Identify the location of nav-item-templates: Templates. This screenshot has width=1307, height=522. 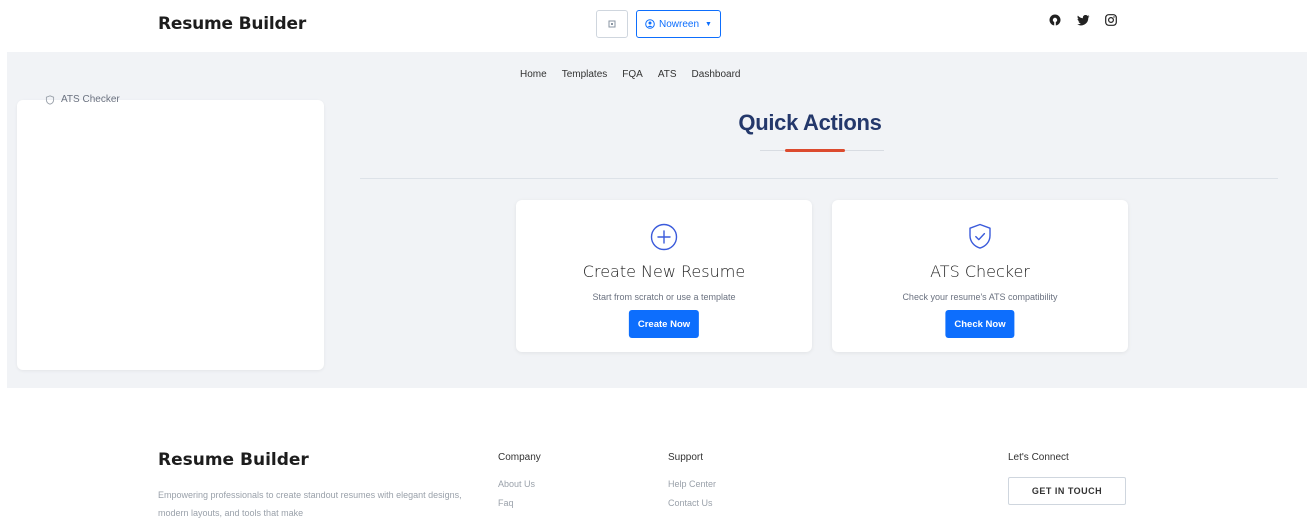
(585, 74).